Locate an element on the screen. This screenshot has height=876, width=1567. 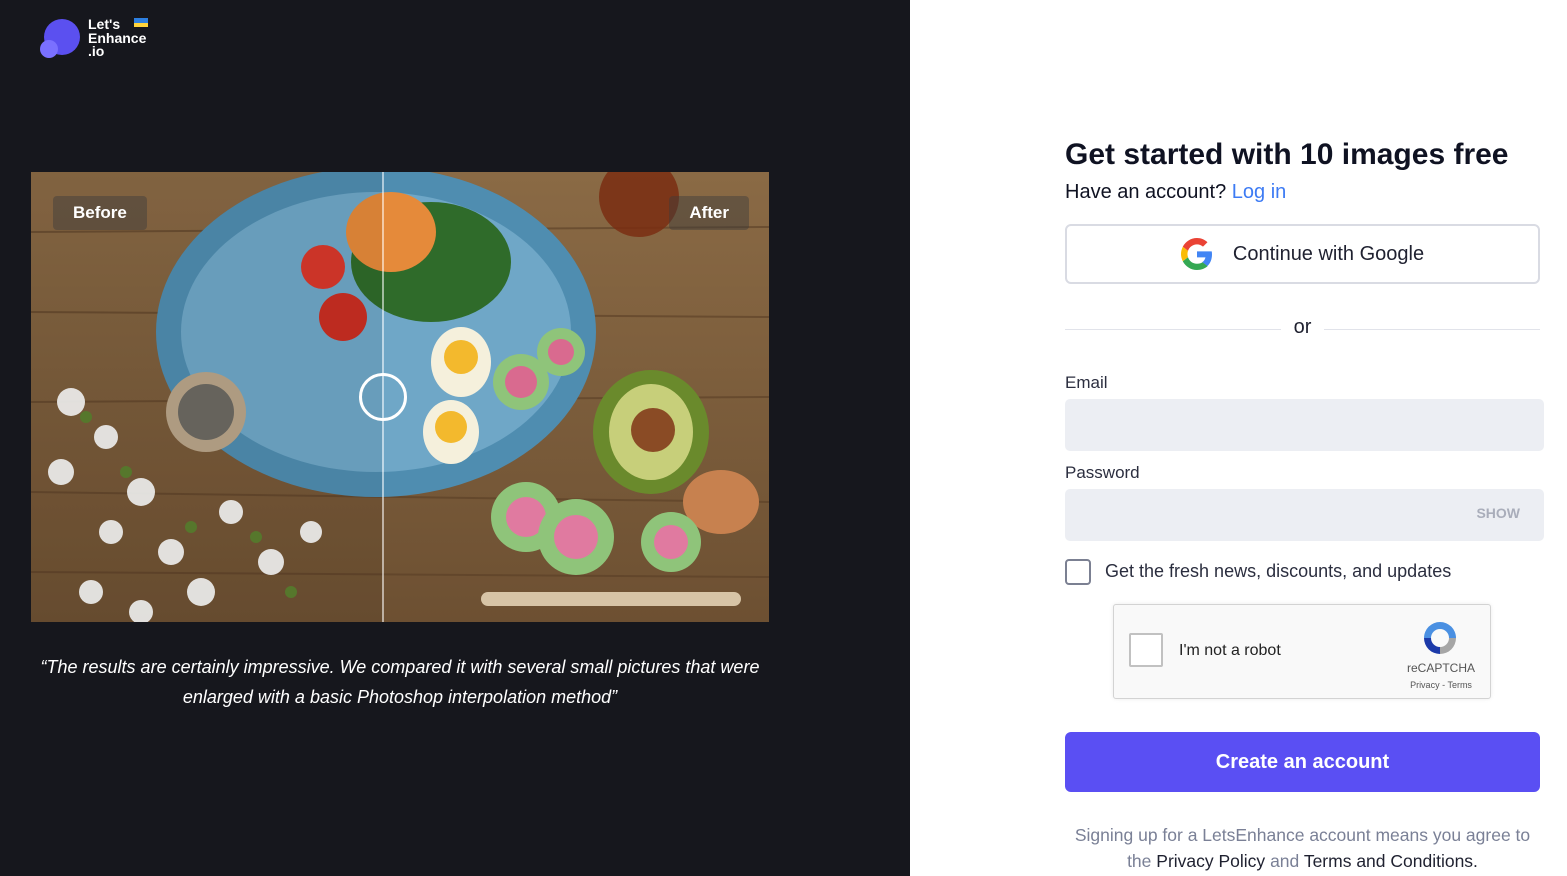
create-account-button: Create an account is located at coordinates (1302, 762).